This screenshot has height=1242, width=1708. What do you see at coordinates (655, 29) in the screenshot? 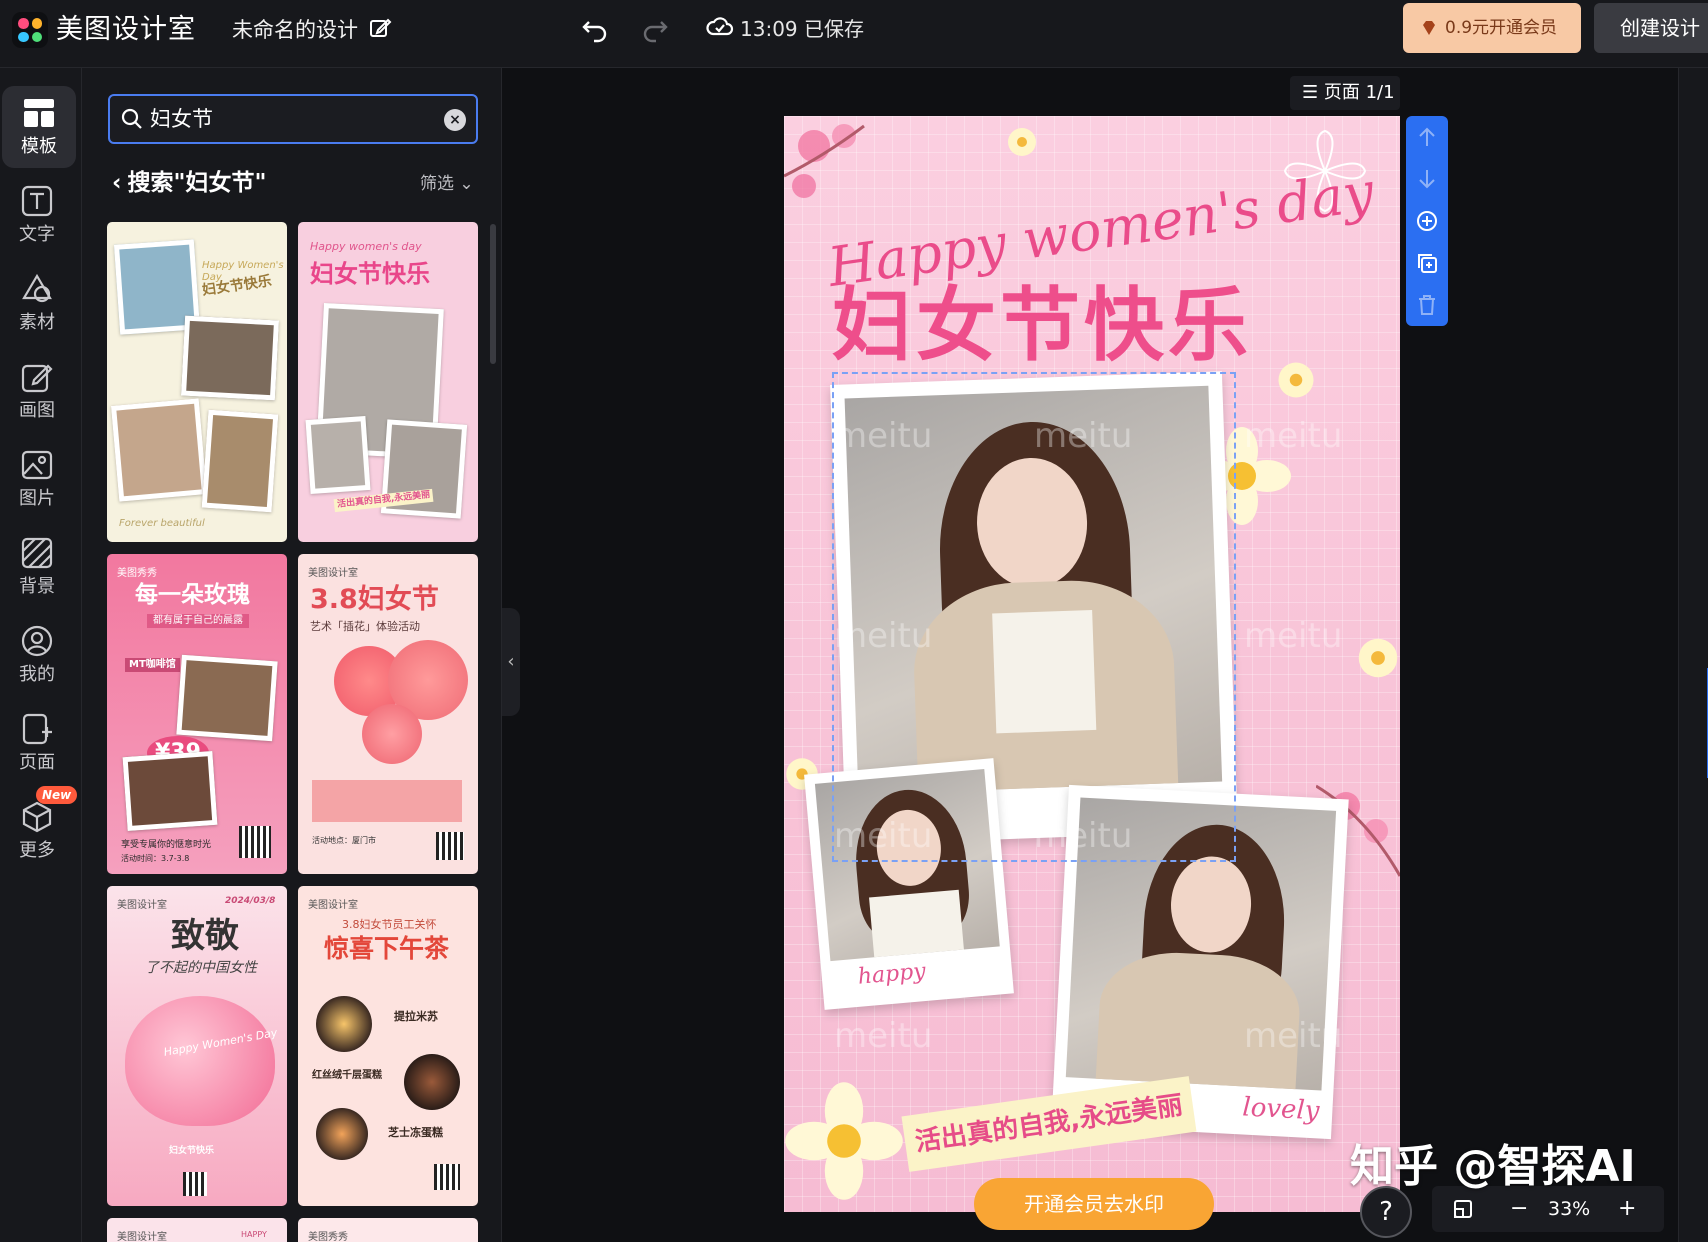
I see `redo-icon` at bounding box center [655, 29].